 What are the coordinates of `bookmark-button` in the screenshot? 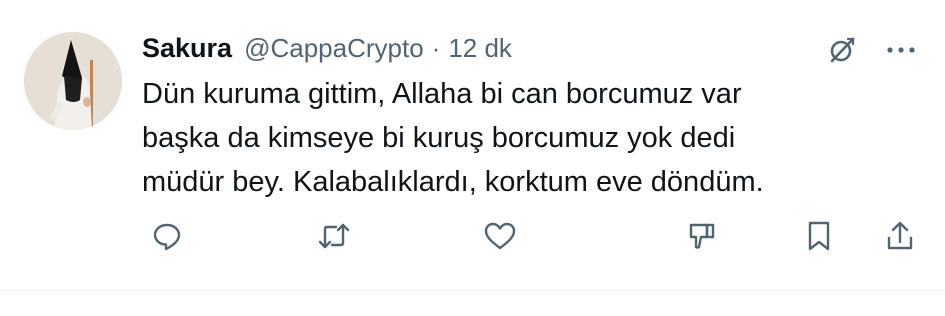 It's located at (819, 236).